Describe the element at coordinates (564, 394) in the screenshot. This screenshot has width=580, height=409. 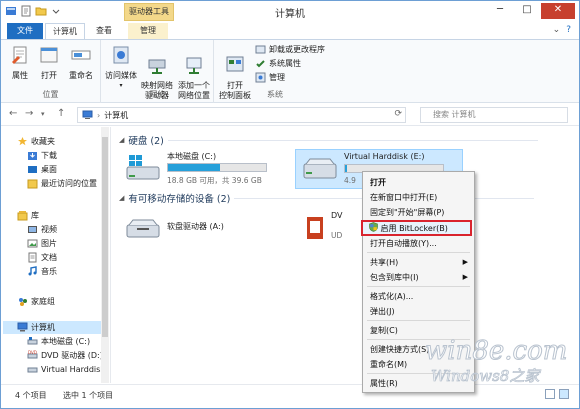
I see `large-icons-view-icon` at that location.